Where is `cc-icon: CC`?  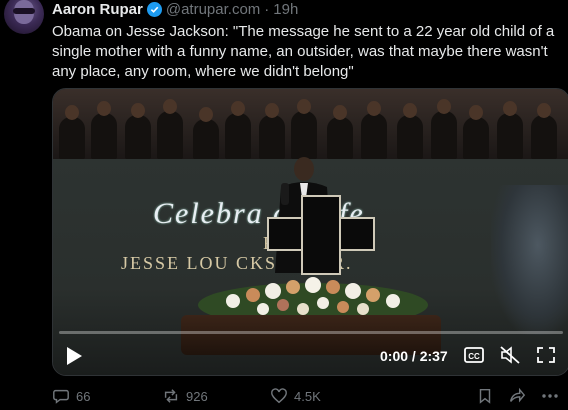 cc-icon: CC is located at coordinates (474, 355).